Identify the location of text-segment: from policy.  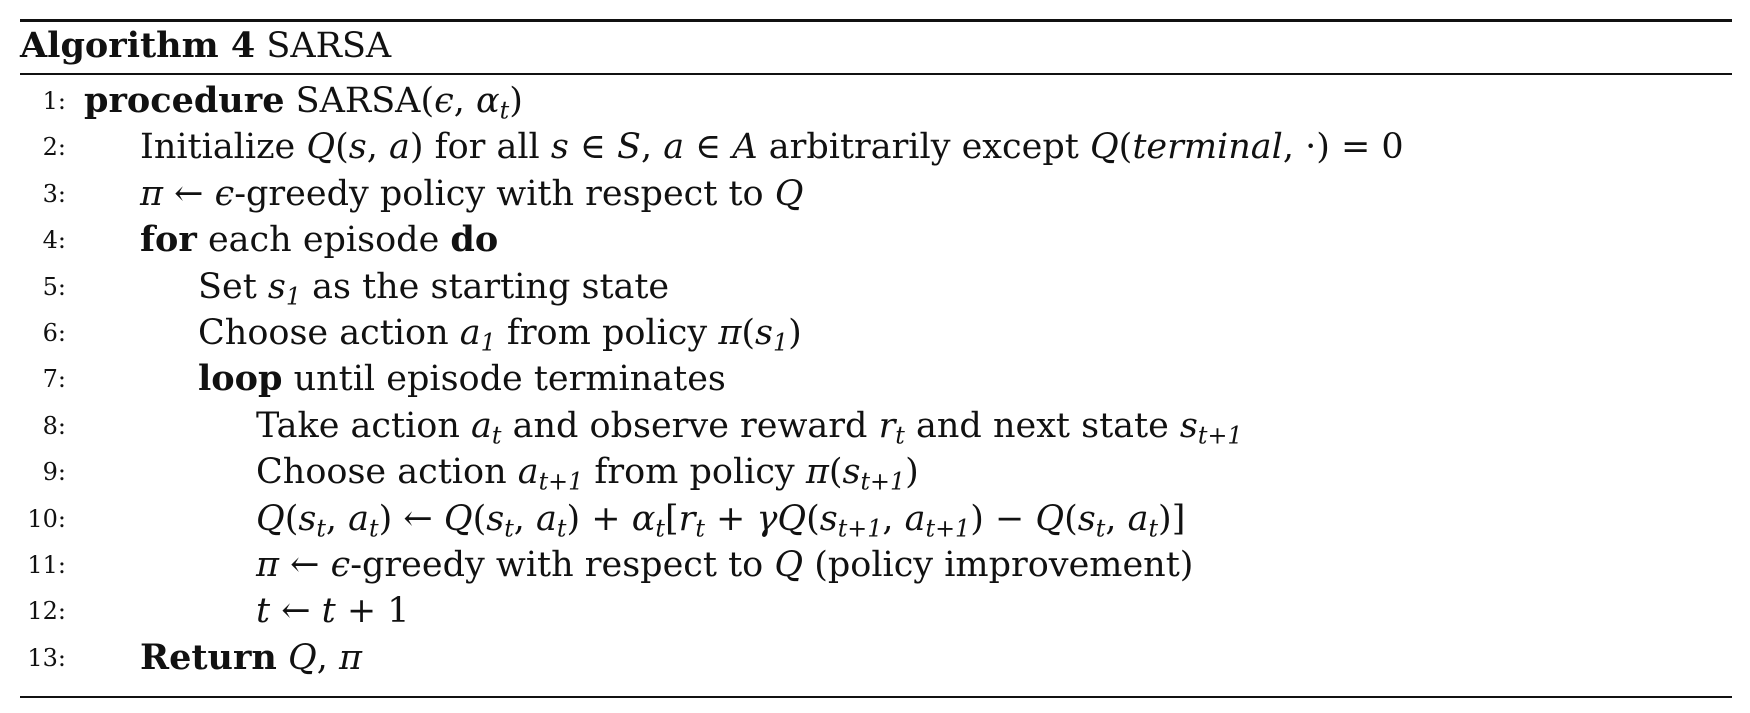
(694, 472).